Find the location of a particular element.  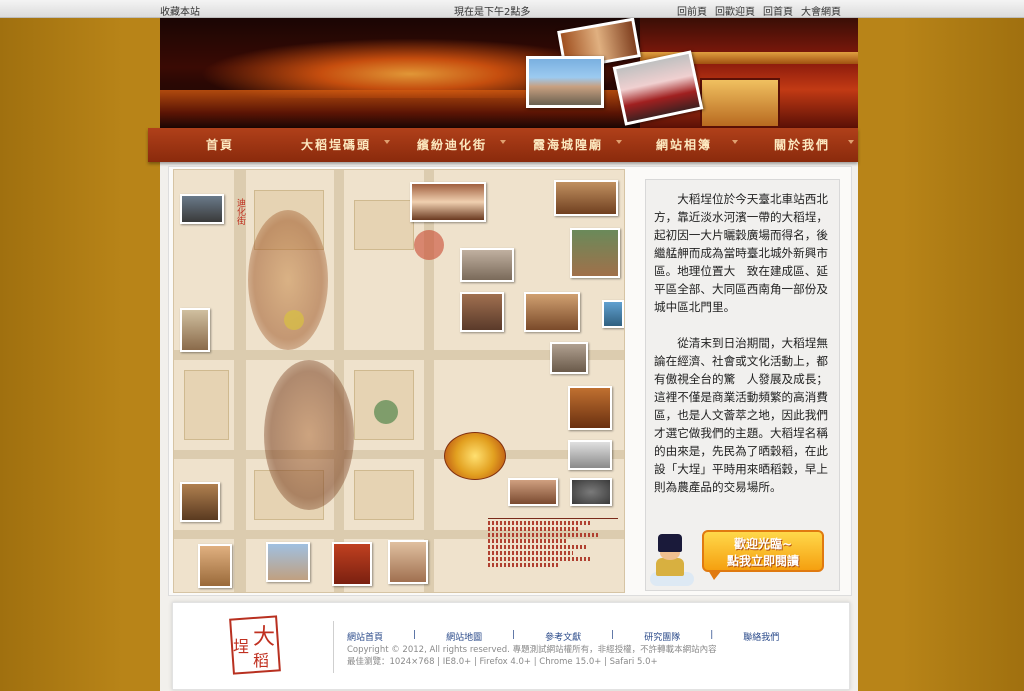

footer-link-sitemap: 網站地圖 is located at coordinates (464, 636).